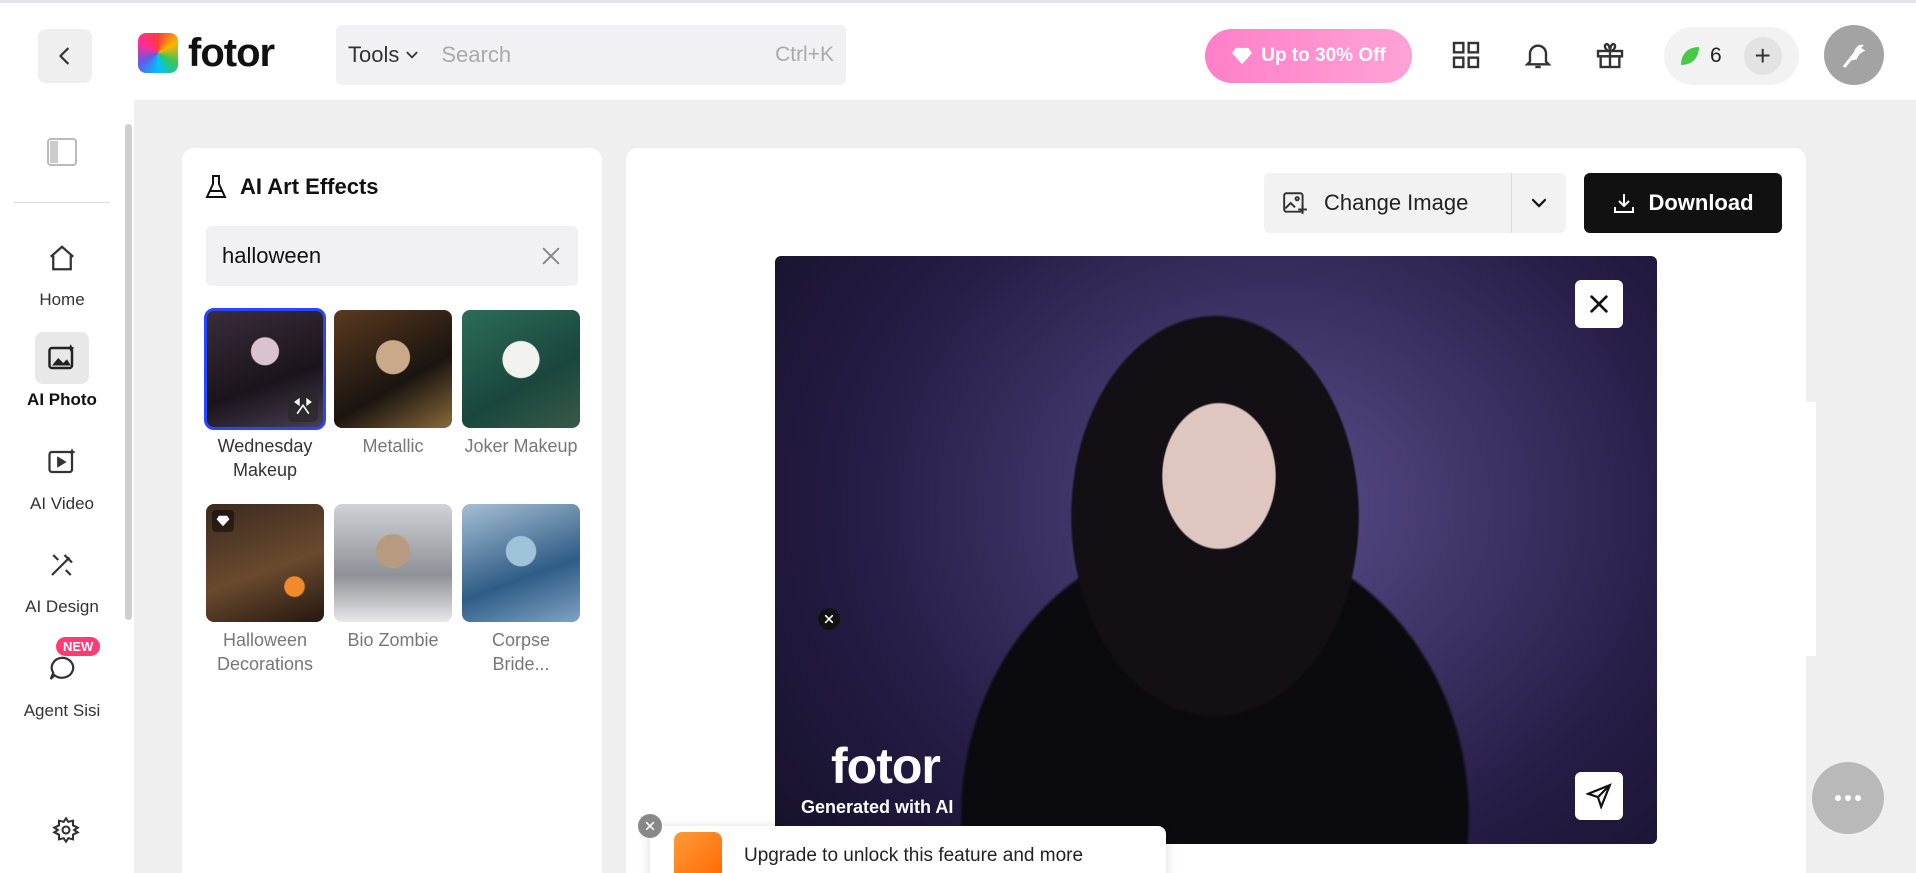 This screenshot has height=873, width=1916. I want to click on sidebar-item-home: Home, so click(62, 271).